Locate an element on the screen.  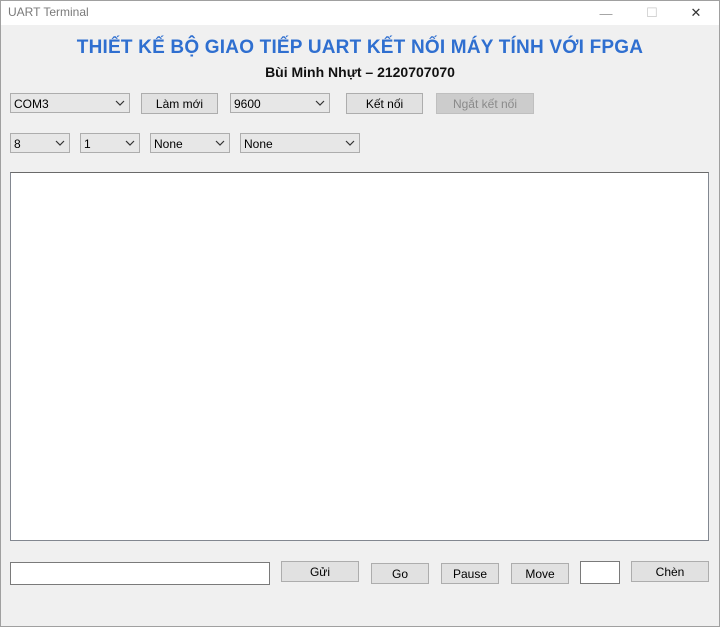
maximize-icon: ☐ is located at coordinates (652, 12).